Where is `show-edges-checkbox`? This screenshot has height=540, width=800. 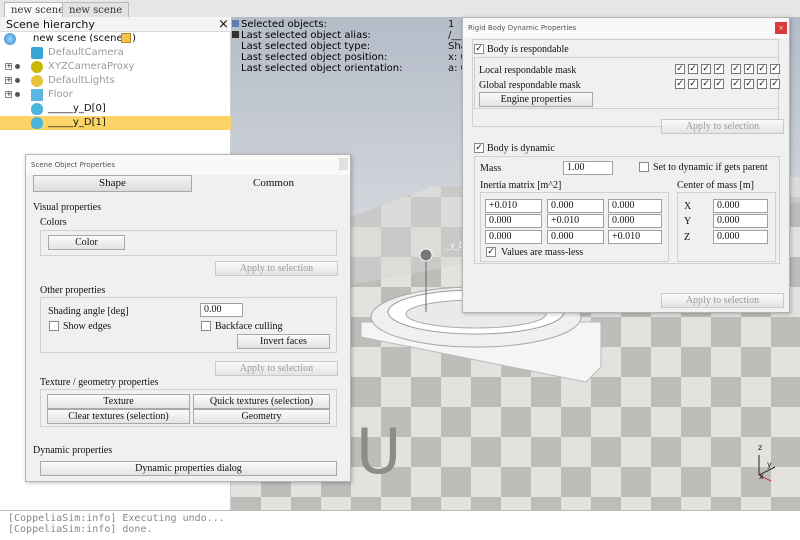
show-edges-checkbox is located at coordinates (54, 326).